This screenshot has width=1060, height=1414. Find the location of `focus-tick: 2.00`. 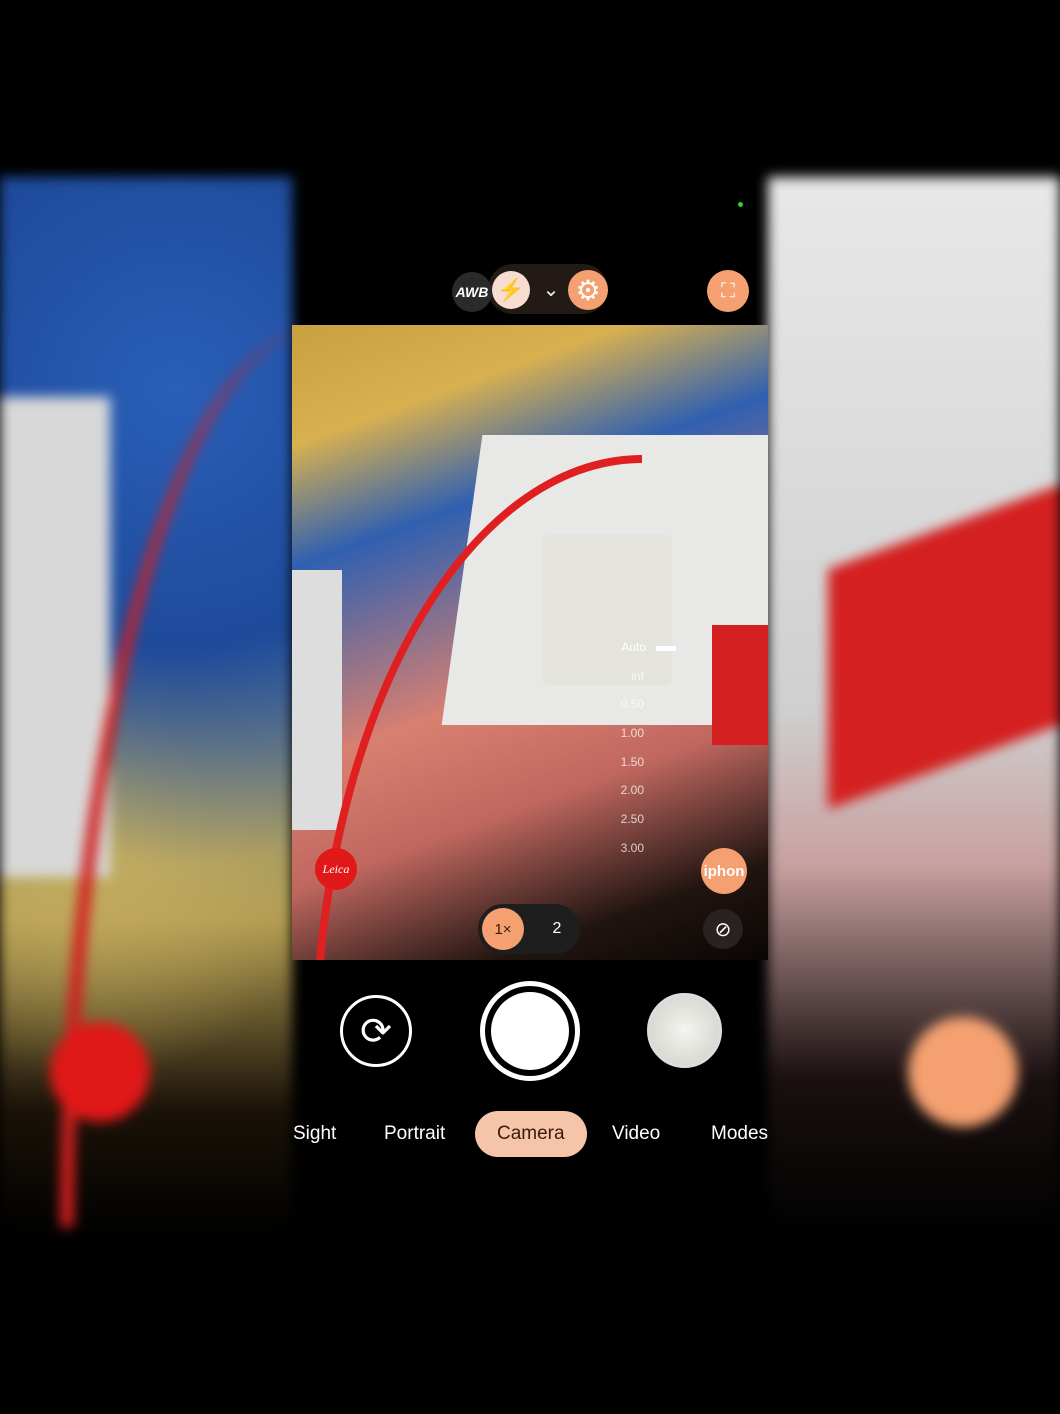

focus-tick: 2.00 is located at coordinates (632, 790).